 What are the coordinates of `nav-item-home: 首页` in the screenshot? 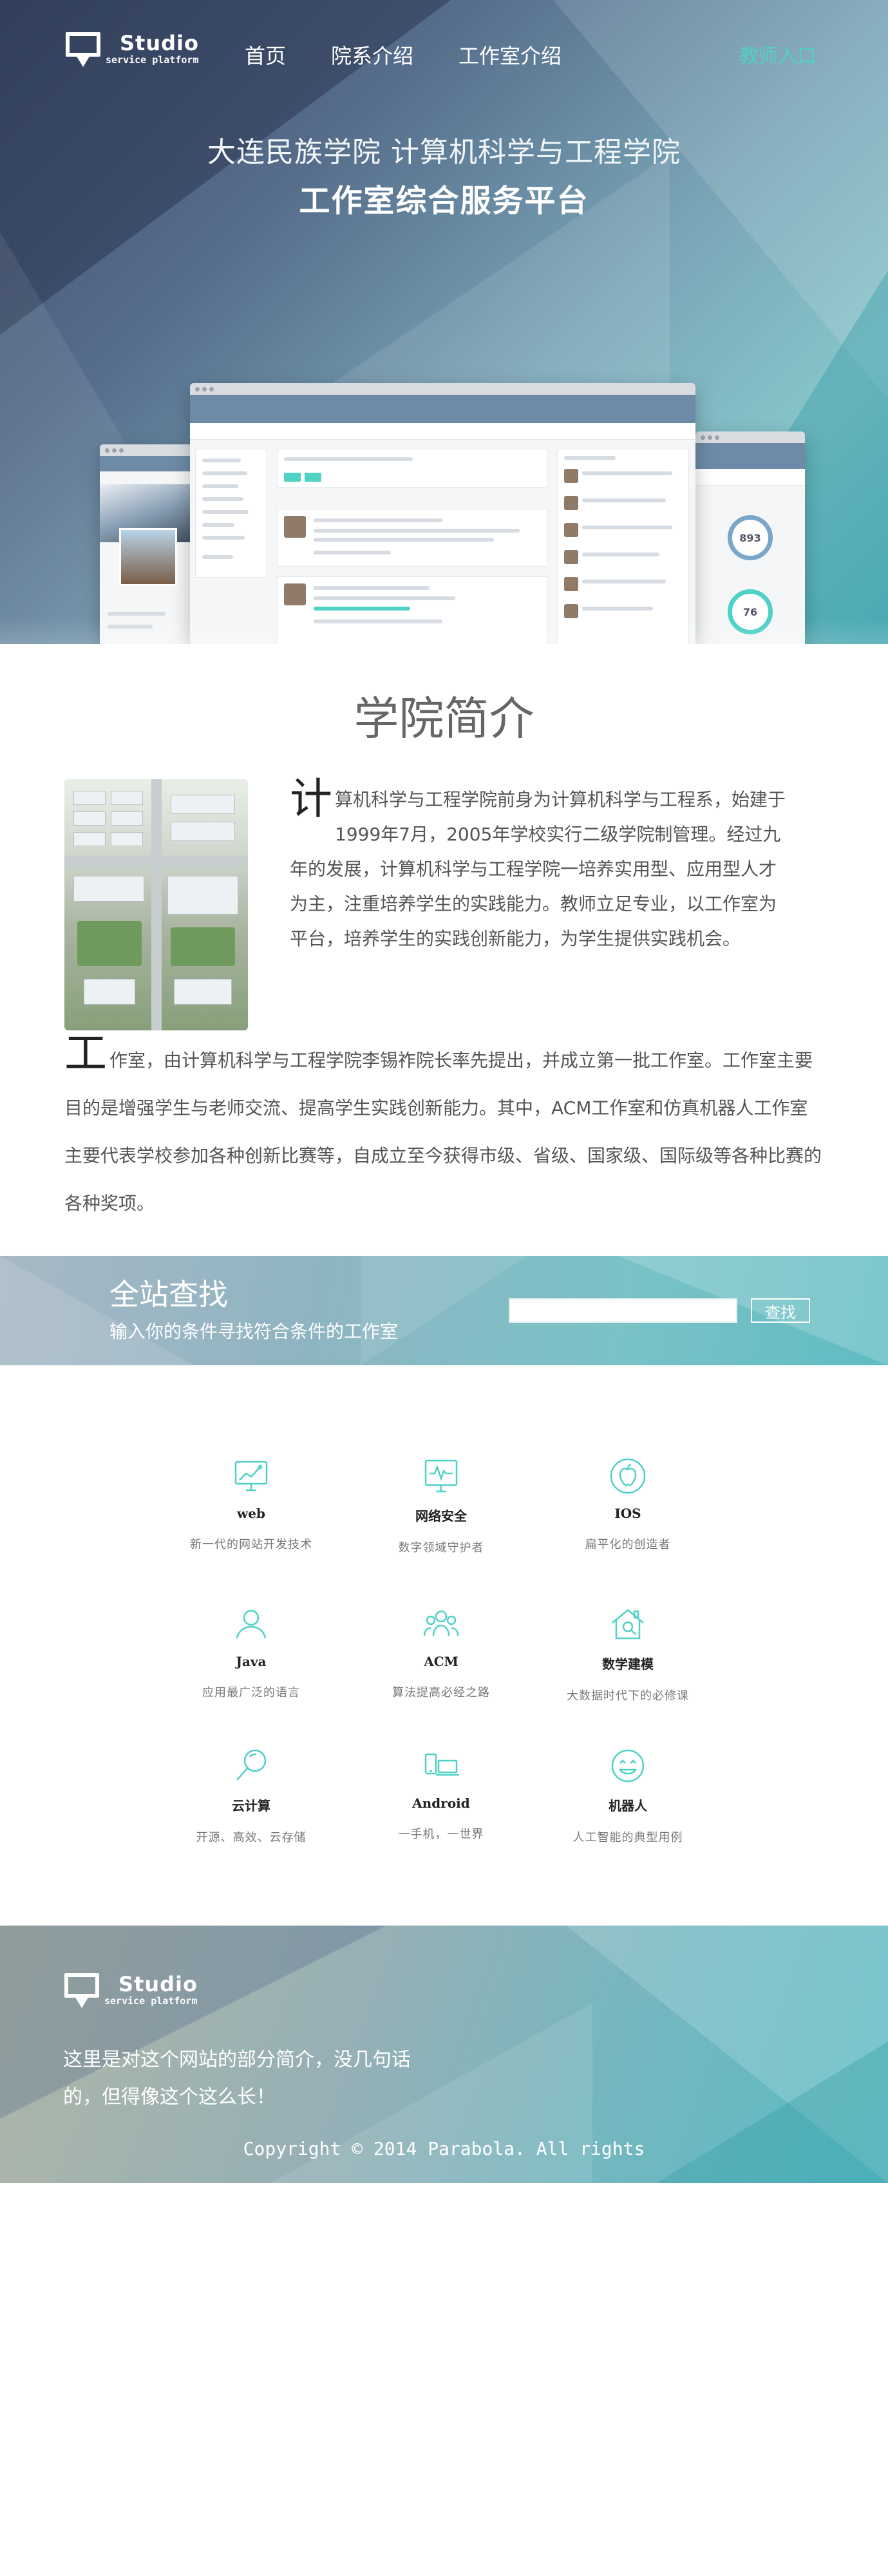 It's located at (265, 55).